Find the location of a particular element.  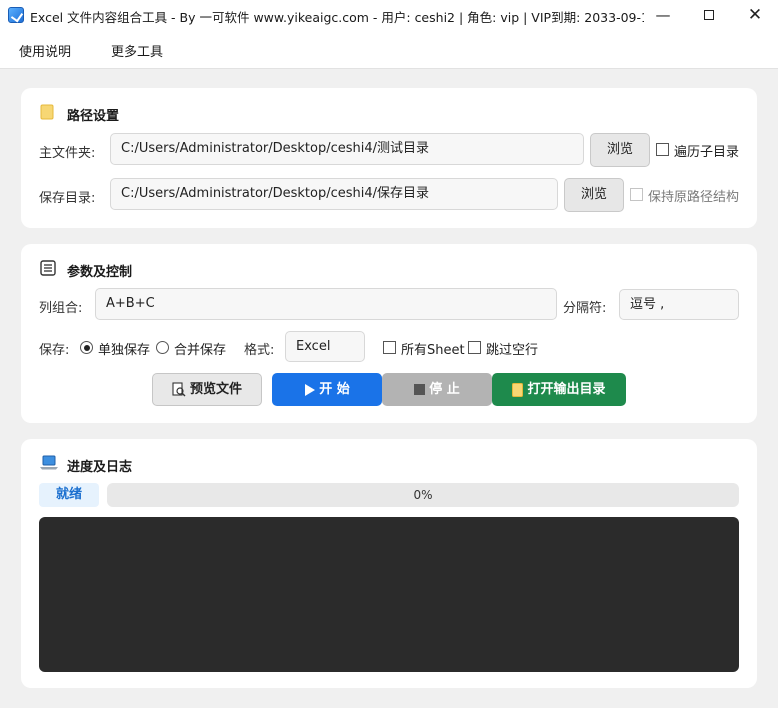

save-separate-label: 单独保存 is located at coordinates (124, 350).